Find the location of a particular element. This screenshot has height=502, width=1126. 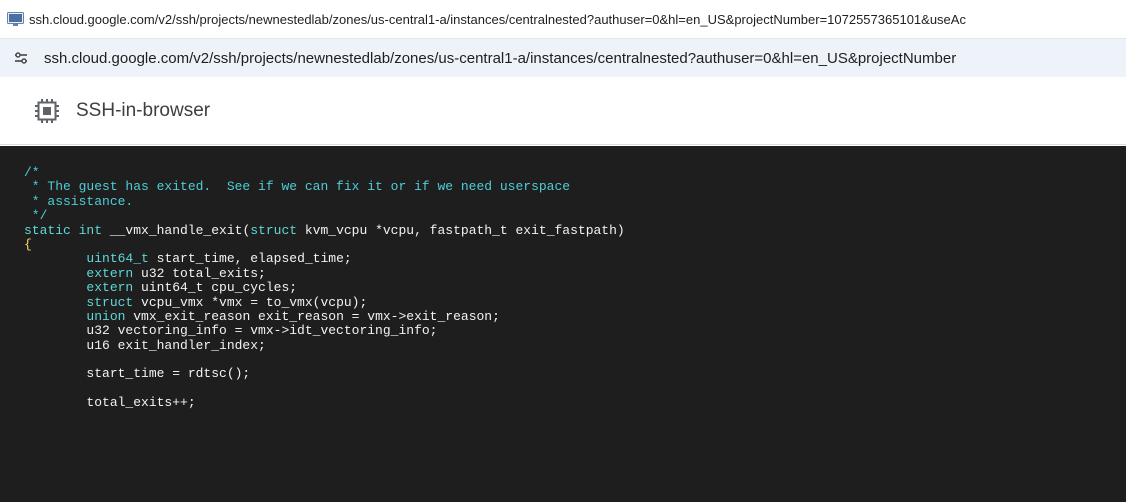

code-token: uint64_t cpu_cycles; is located at coordinates (215, 288).